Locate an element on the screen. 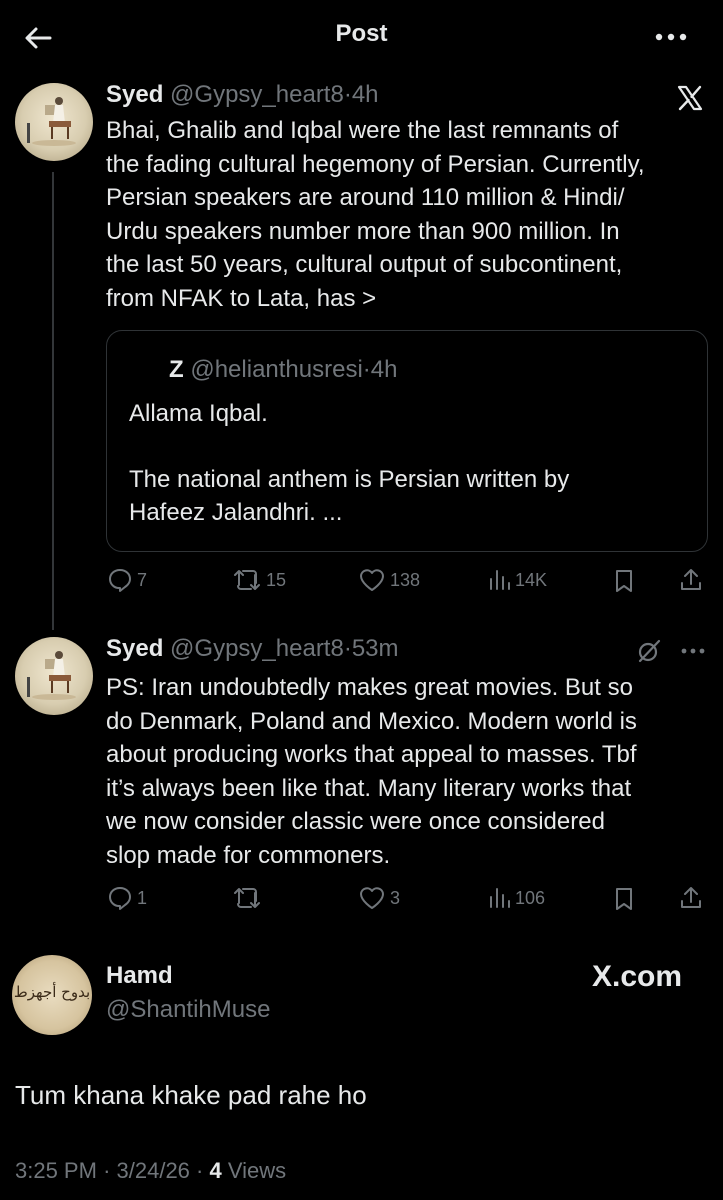  post-text: Tum khana khake pad rahe ho is located at coordinates (191, 1095).